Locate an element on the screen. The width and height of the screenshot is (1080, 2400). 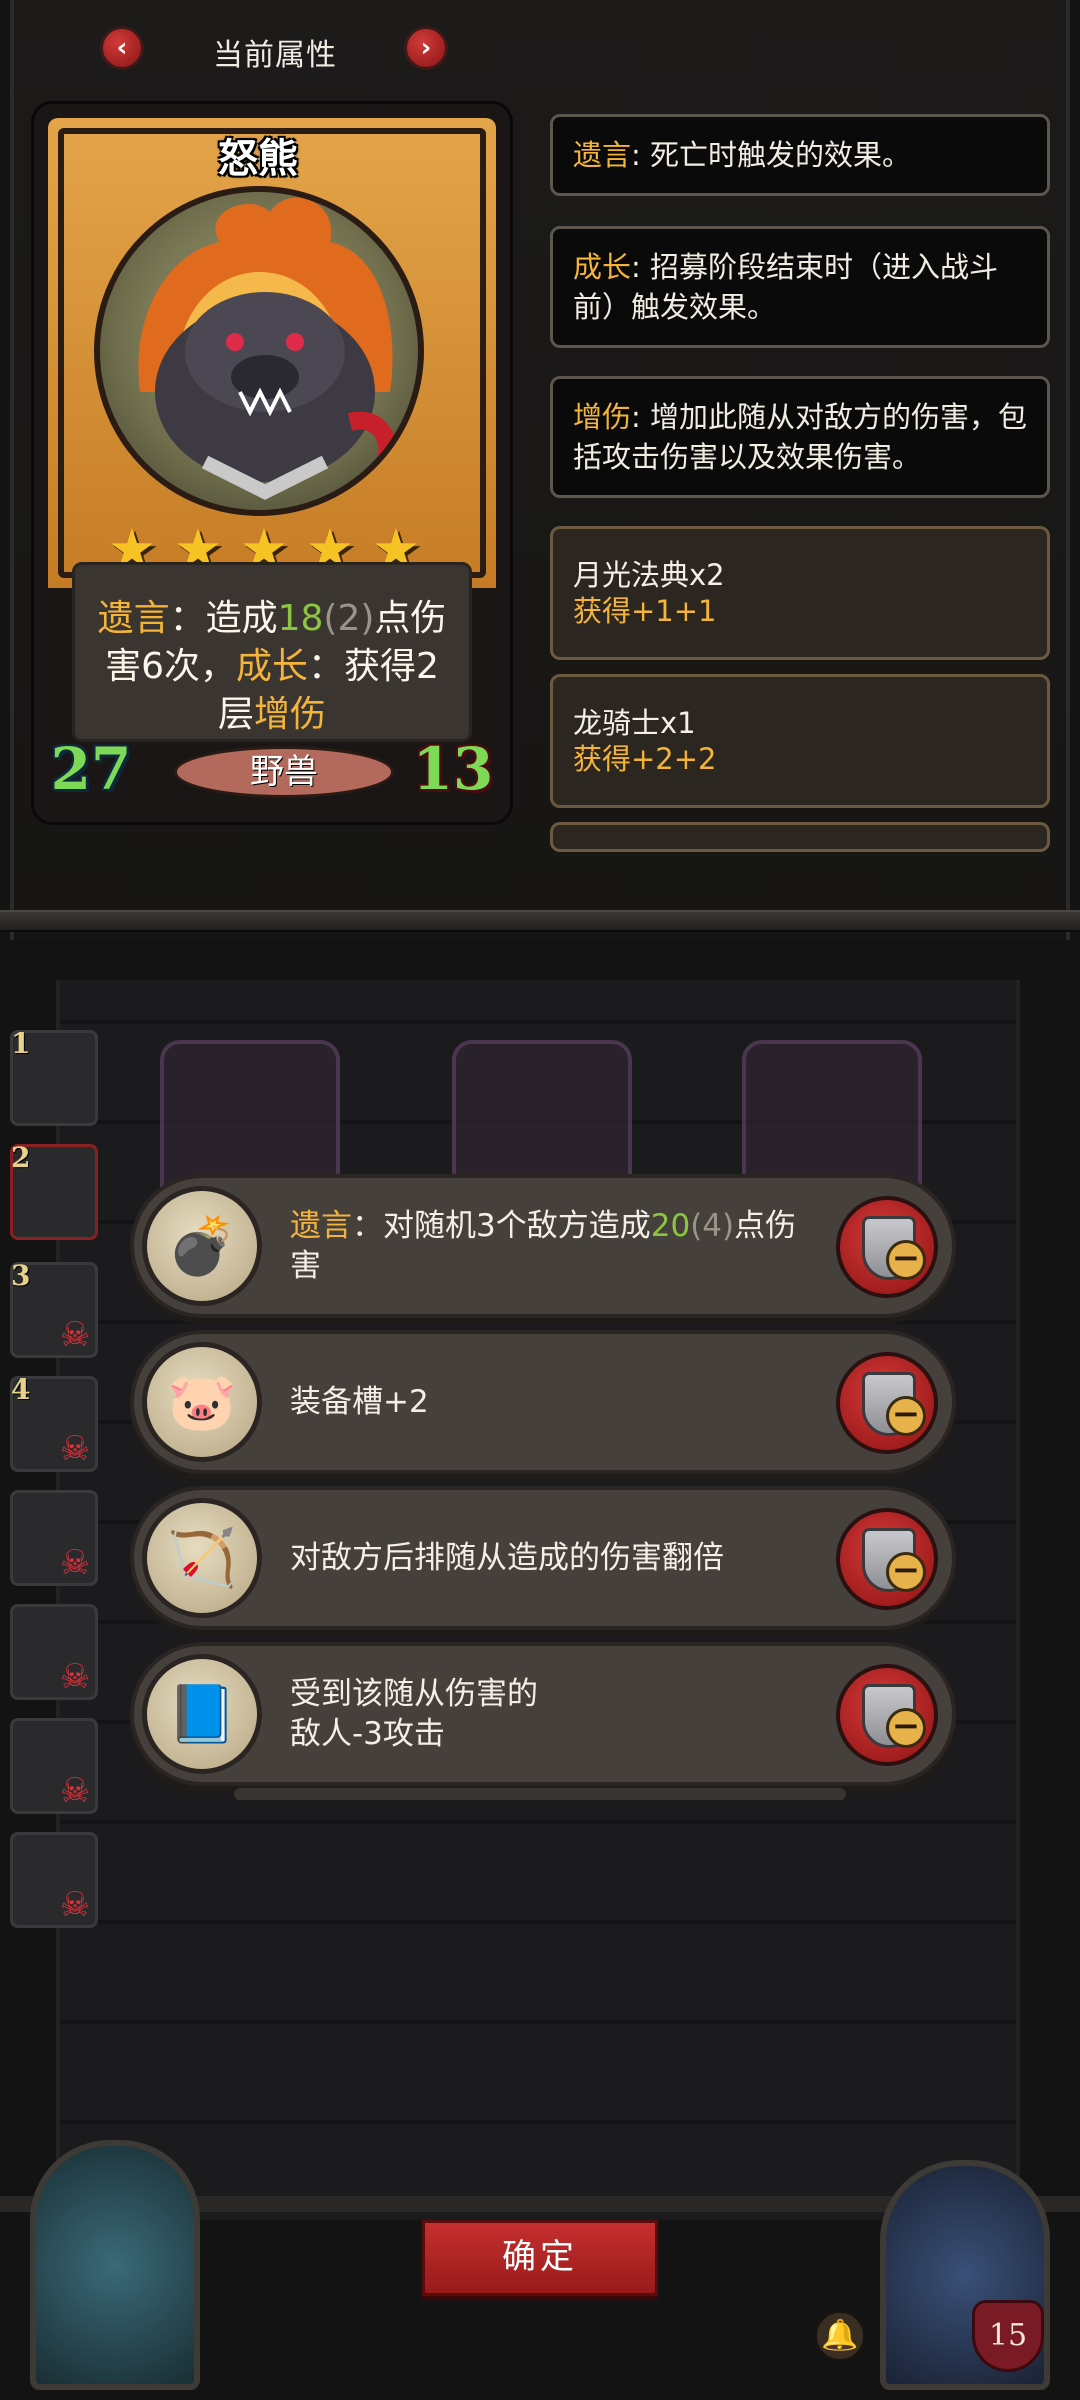
equip-text: 受到该随从伤害的敌人-3攻击 is located at coordinates (414, 1714).